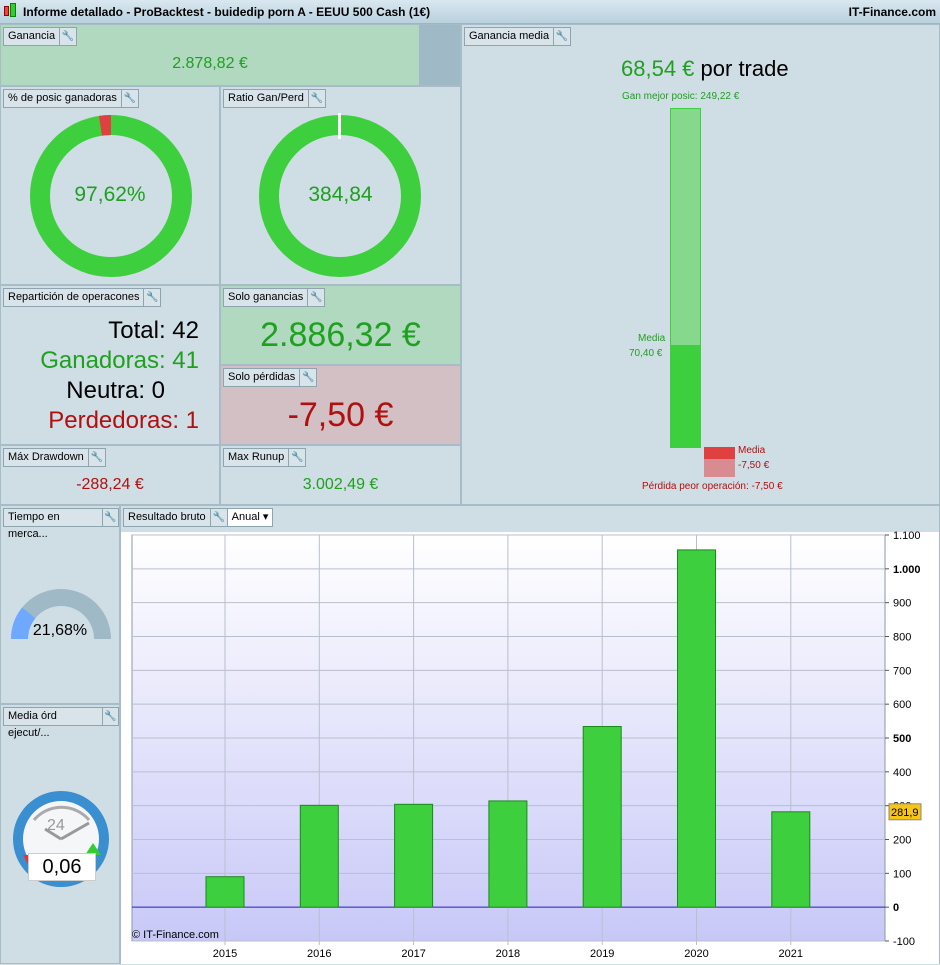 The height and width of the screenshot is (965, 940). I want to click on avg-loss-bar, so click(719, 453).